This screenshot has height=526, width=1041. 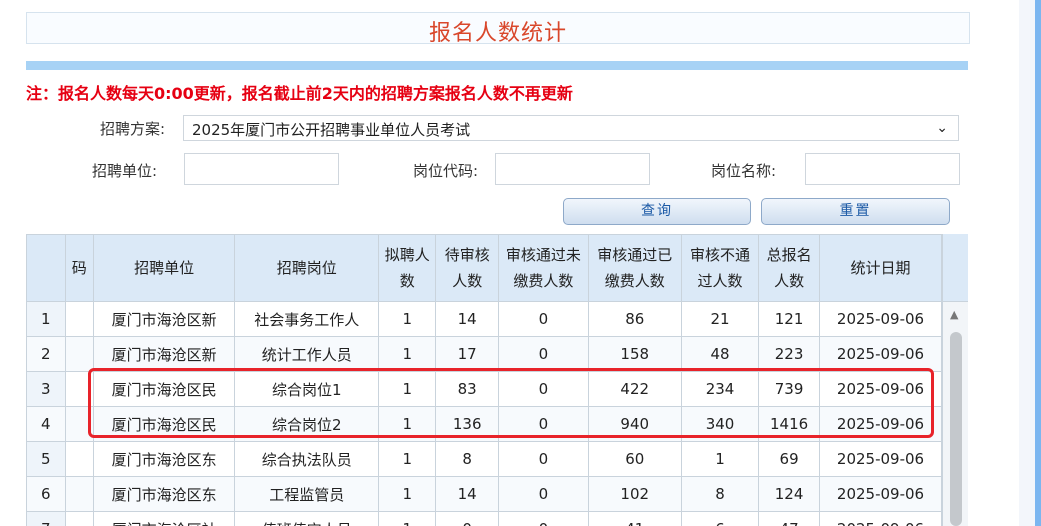 I want to click on scrollbar-thumb, so click(x=956, y=429).